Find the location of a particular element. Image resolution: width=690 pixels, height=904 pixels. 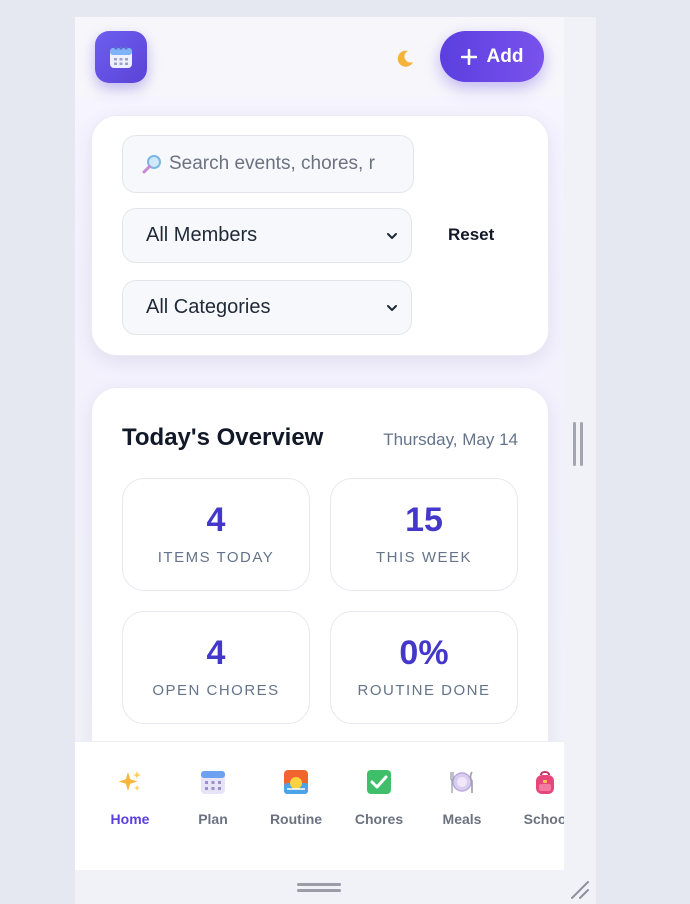

stat-routine-done: 0% ROUTINE DONE is located at coordinates (424, 667).